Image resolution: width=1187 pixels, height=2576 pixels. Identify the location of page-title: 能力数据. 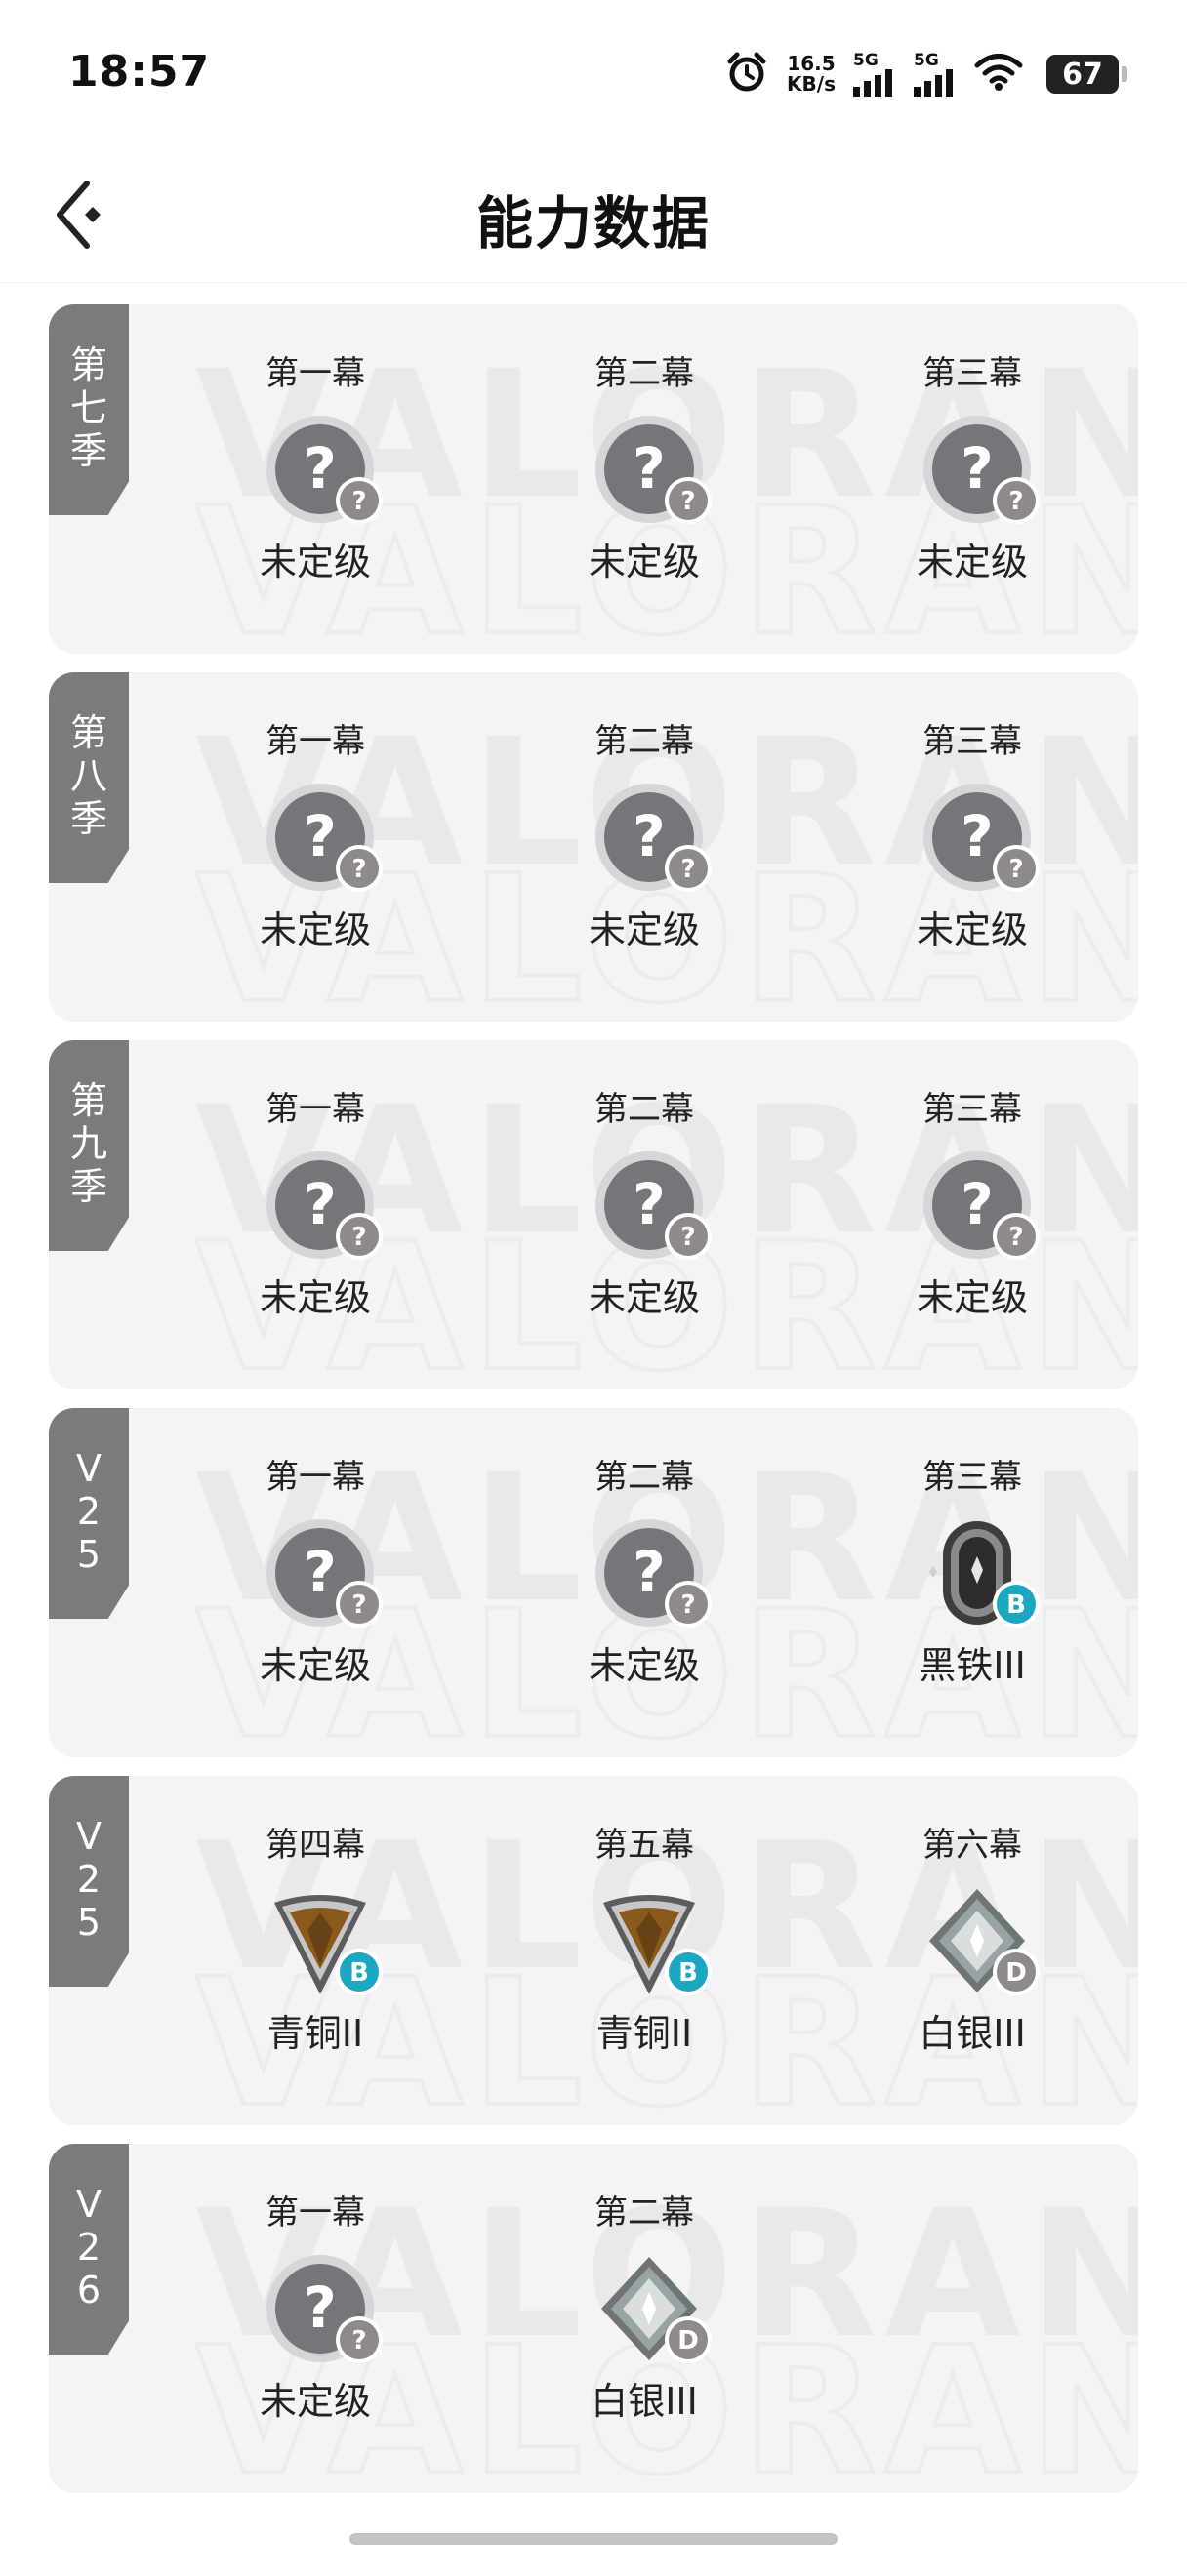
(593, 223).